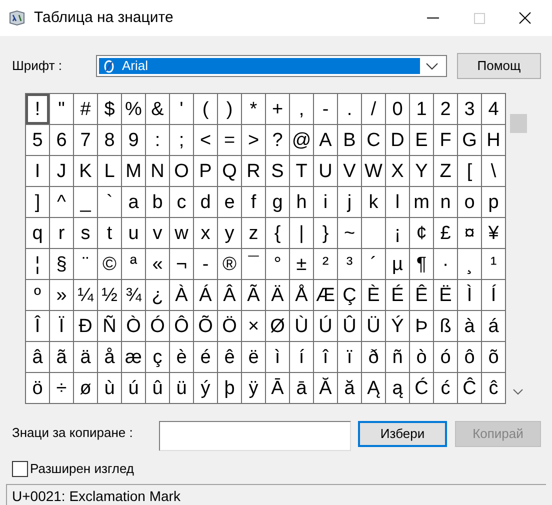 The height and width of the screenshot is (505, 552). What do you see at coordinates (157, 109) in the screenshot?
I see `character-cell: &` at bounding box center [157, 109].